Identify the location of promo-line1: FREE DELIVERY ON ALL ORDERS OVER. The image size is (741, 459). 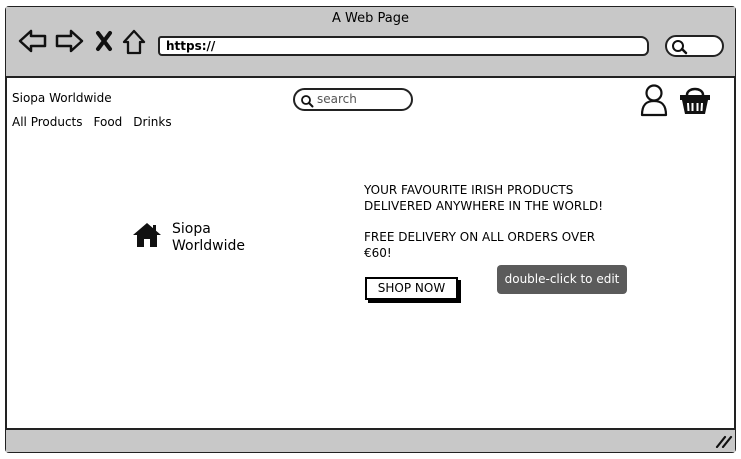
(480, 237).